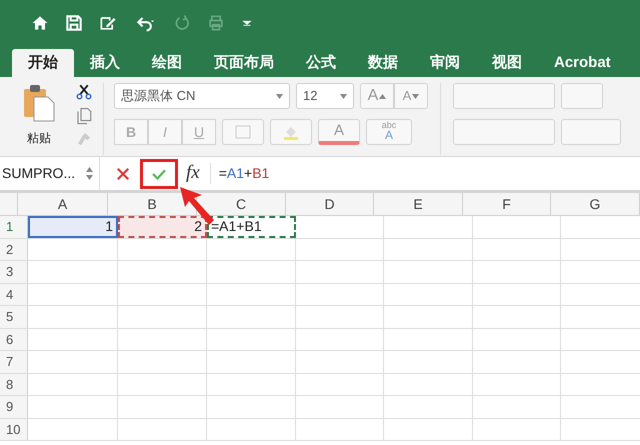 This screenshot has height=445, width=640. What do you see at coordinates (159, 173) in the screenshot?
I see `confirm-button` at bounding box center [159, 173].